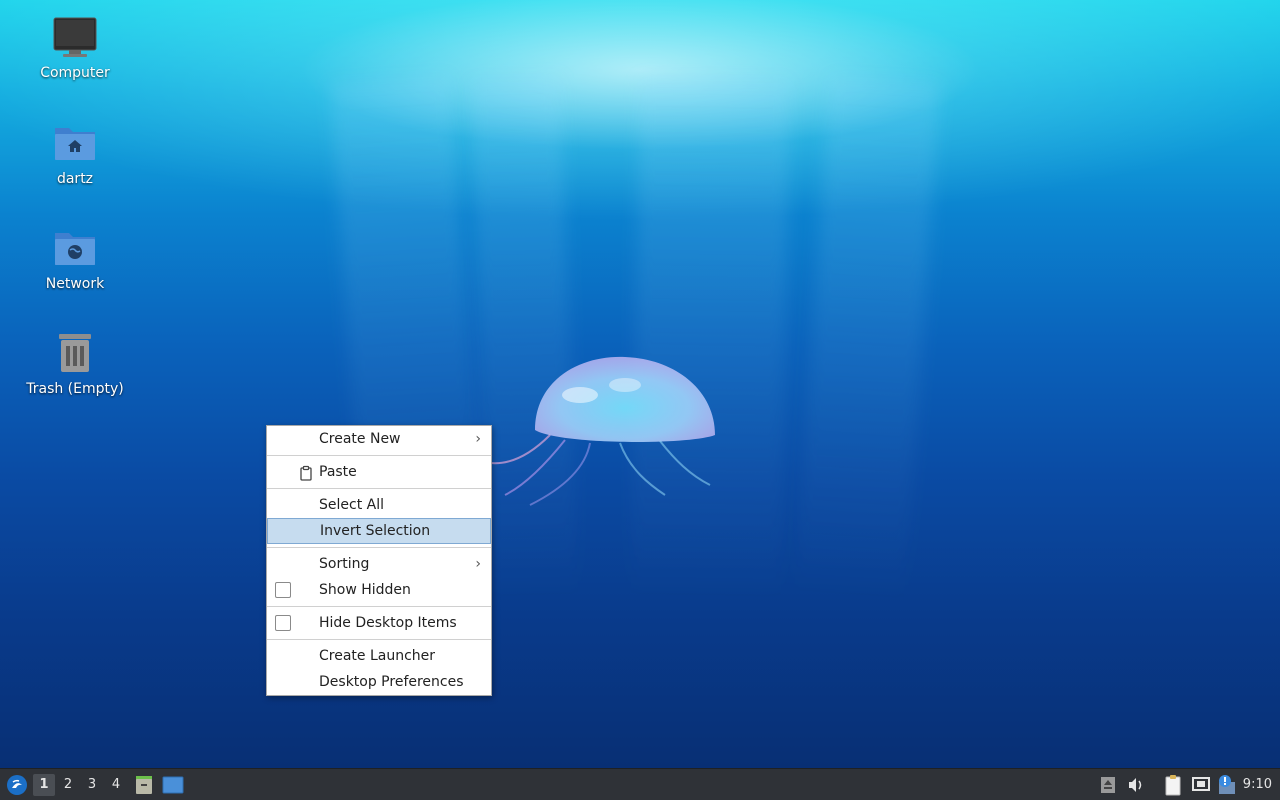 The height and width of the screenshot is (800, 1280). I want to click on desktop-icon-label: dartz, so click(75, 179).